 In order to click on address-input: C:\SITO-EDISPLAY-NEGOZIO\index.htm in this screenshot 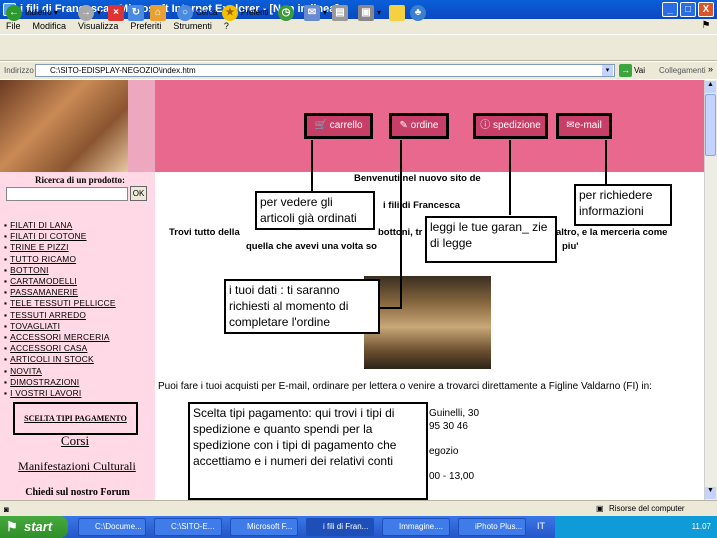, I will do `click(325, 70)`.